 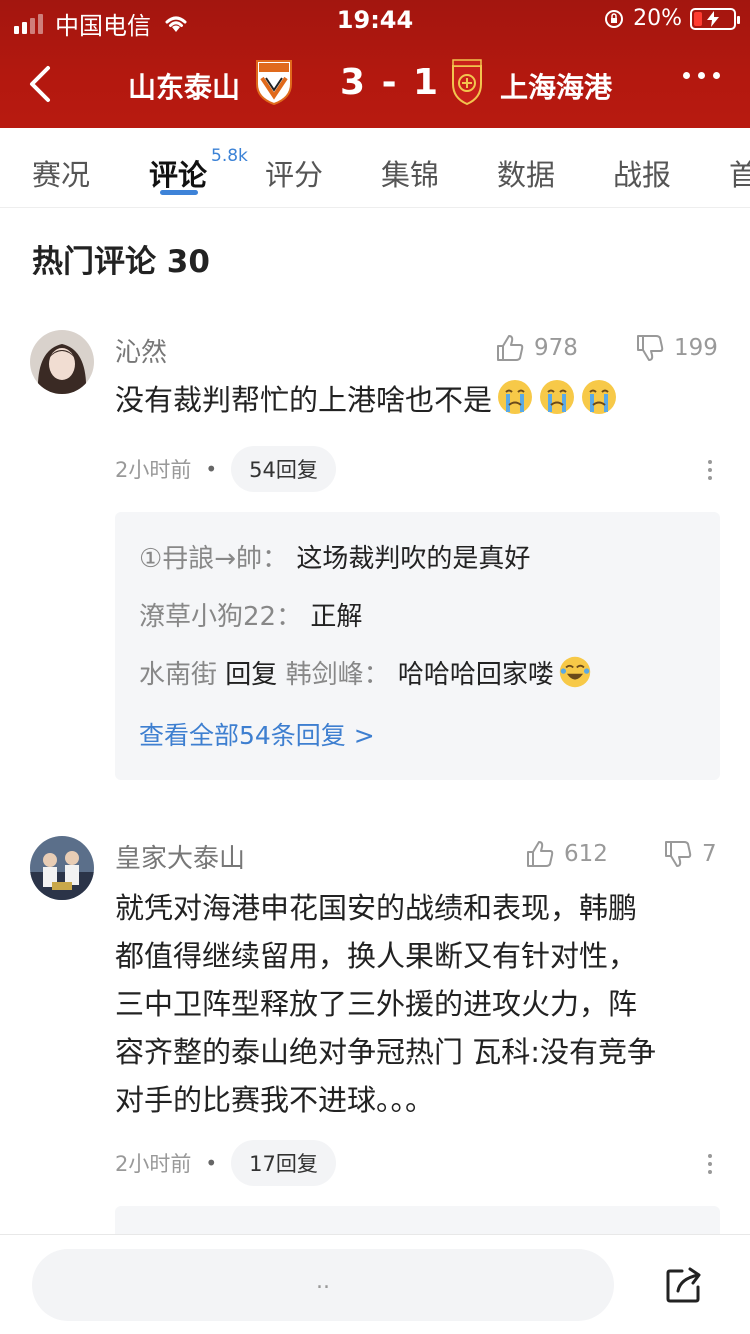 I want to click on replies-button: 17回复, so click(x=283, y=1163).